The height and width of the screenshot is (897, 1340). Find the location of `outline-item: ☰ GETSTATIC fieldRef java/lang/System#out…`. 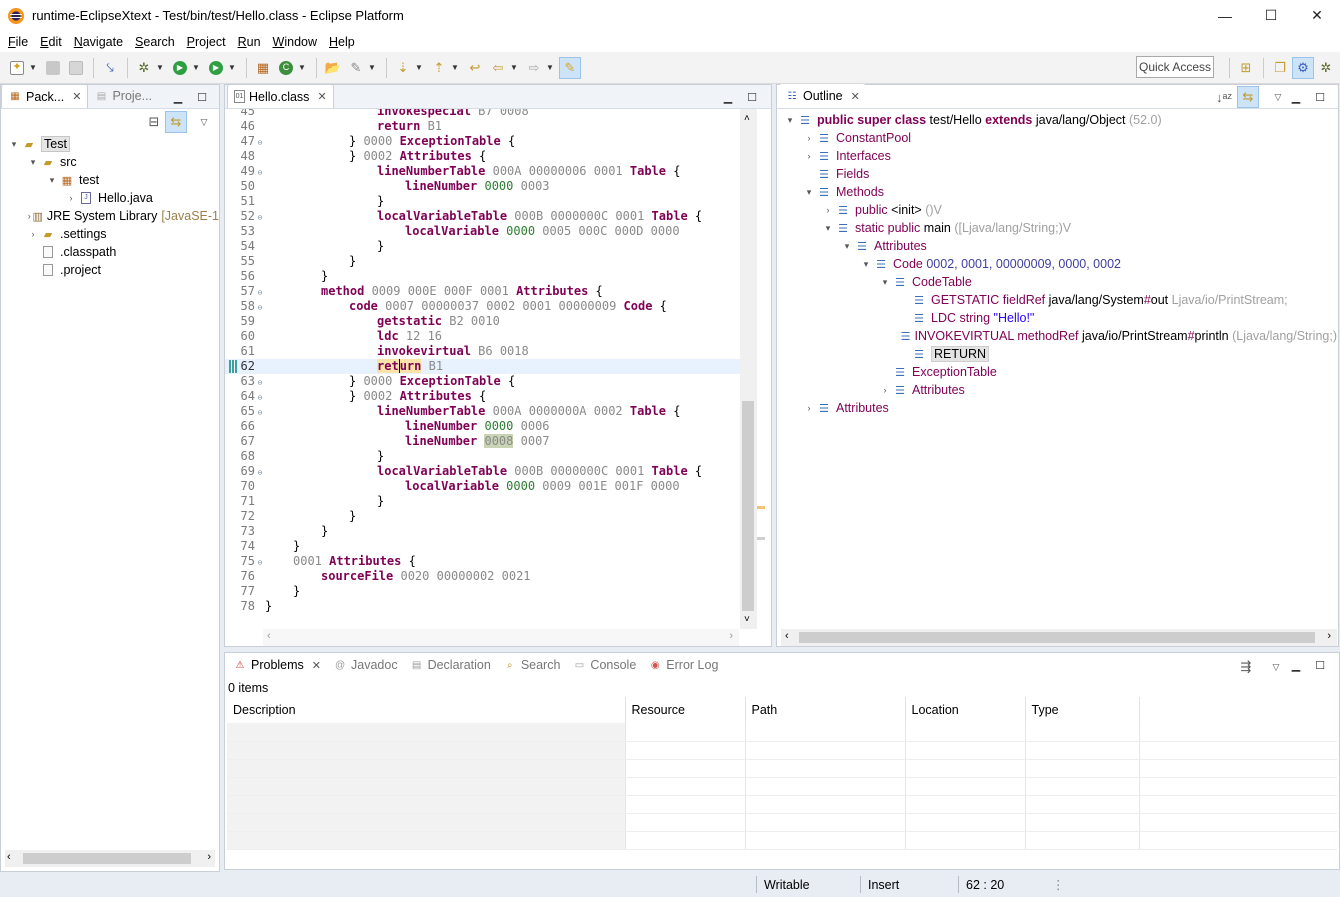

outline-item: ☰ GETSTATIC fieldRef java/lang/System#out… is located at coordinates (1057, 300).